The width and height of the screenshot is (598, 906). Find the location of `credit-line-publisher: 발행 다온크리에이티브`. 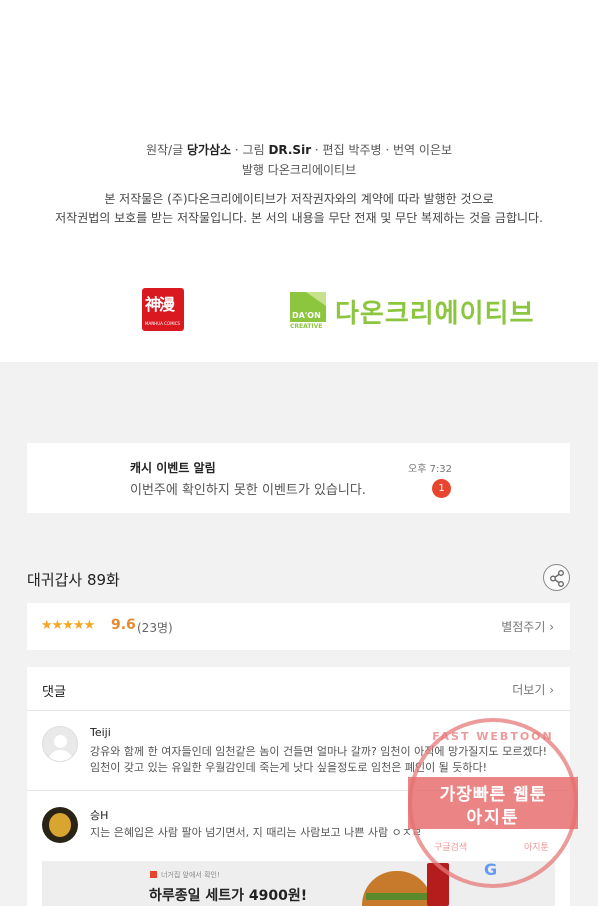

credit-line-publisher: 발행 다온크리에이티브 is located at coordinates (299, 170).